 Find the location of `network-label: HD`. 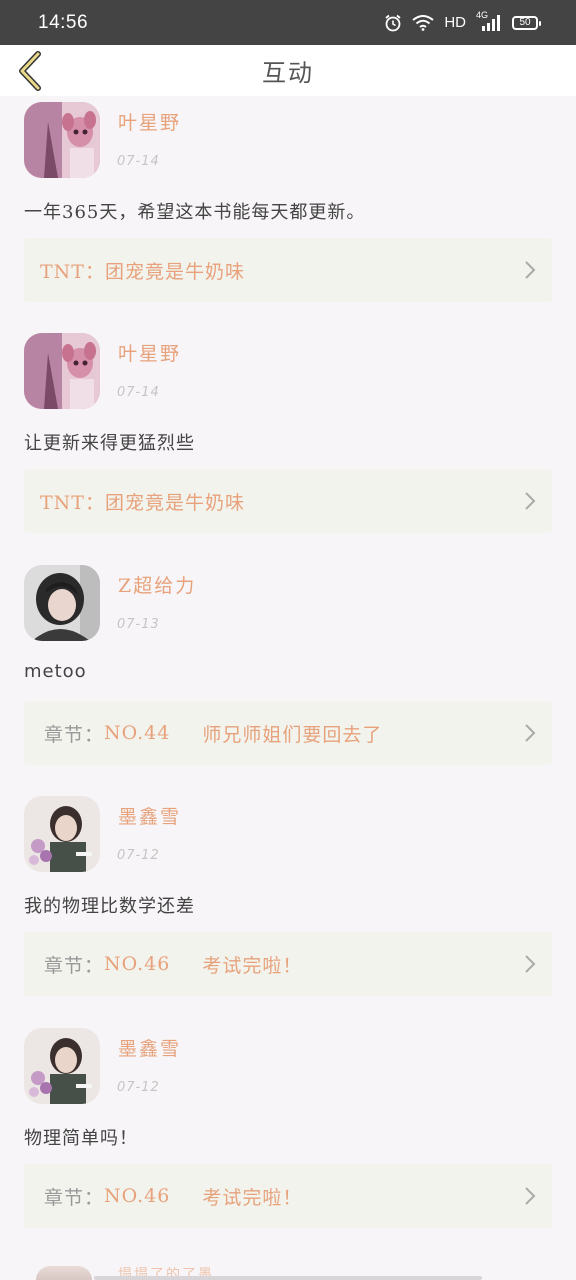

network-label: HD is located at coordinates (455, 22).